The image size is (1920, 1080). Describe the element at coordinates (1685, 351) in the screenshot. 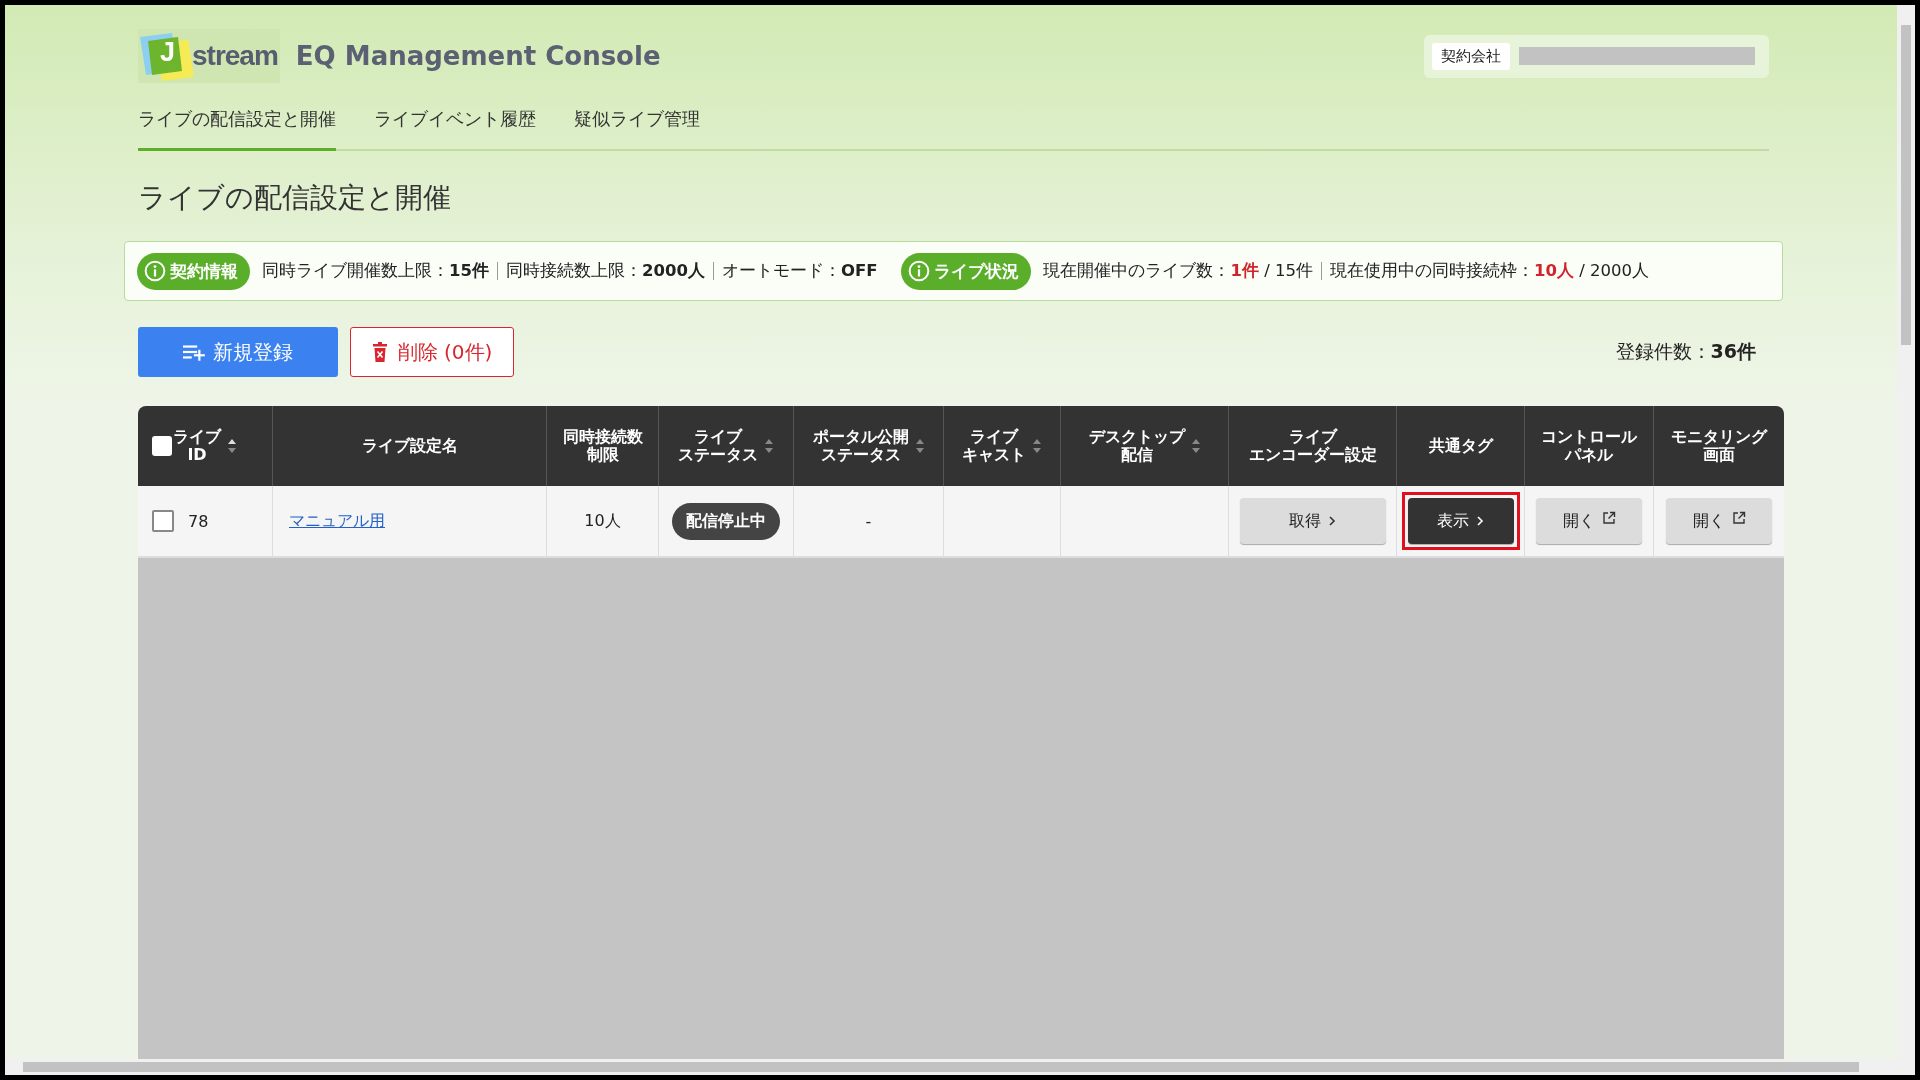

I see `record-count: 登録件数：36件` at that location.